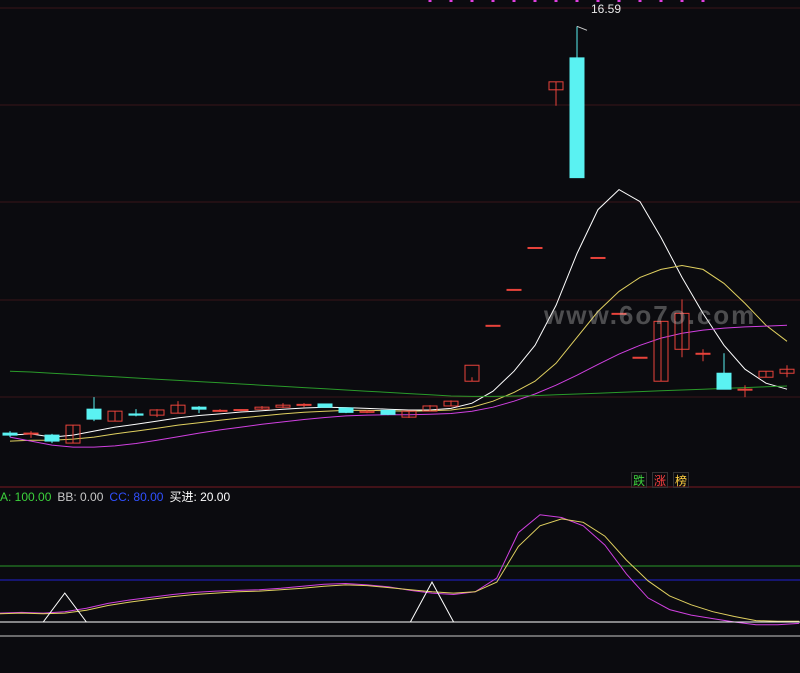  Describe the element at coordinates (650, 315) in the screenshot. I see `watermark: www.6o7o.com` at that location.